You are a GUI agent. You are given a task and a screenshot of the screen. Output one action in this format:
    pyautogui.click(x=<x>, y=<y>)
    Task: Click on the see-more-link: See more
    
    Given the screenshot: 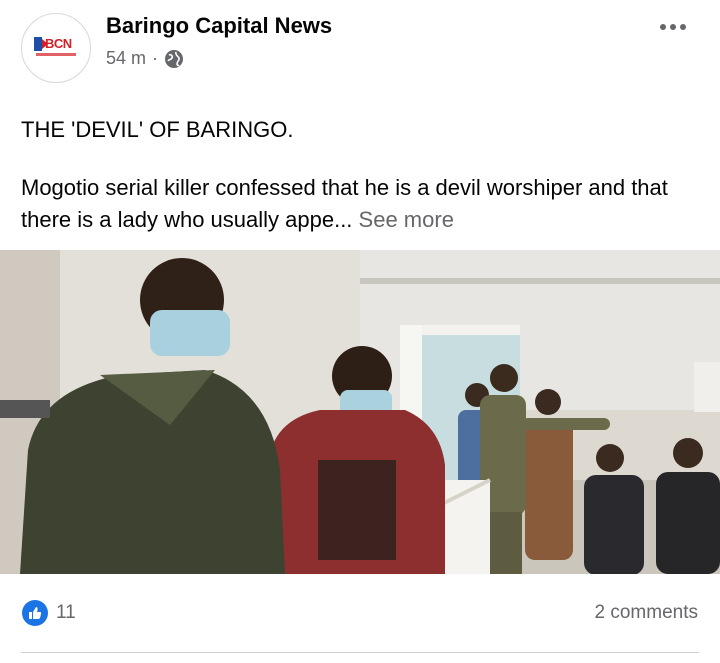 What is the action you would take?
    pyautogui.click(x=406, y=219)
    